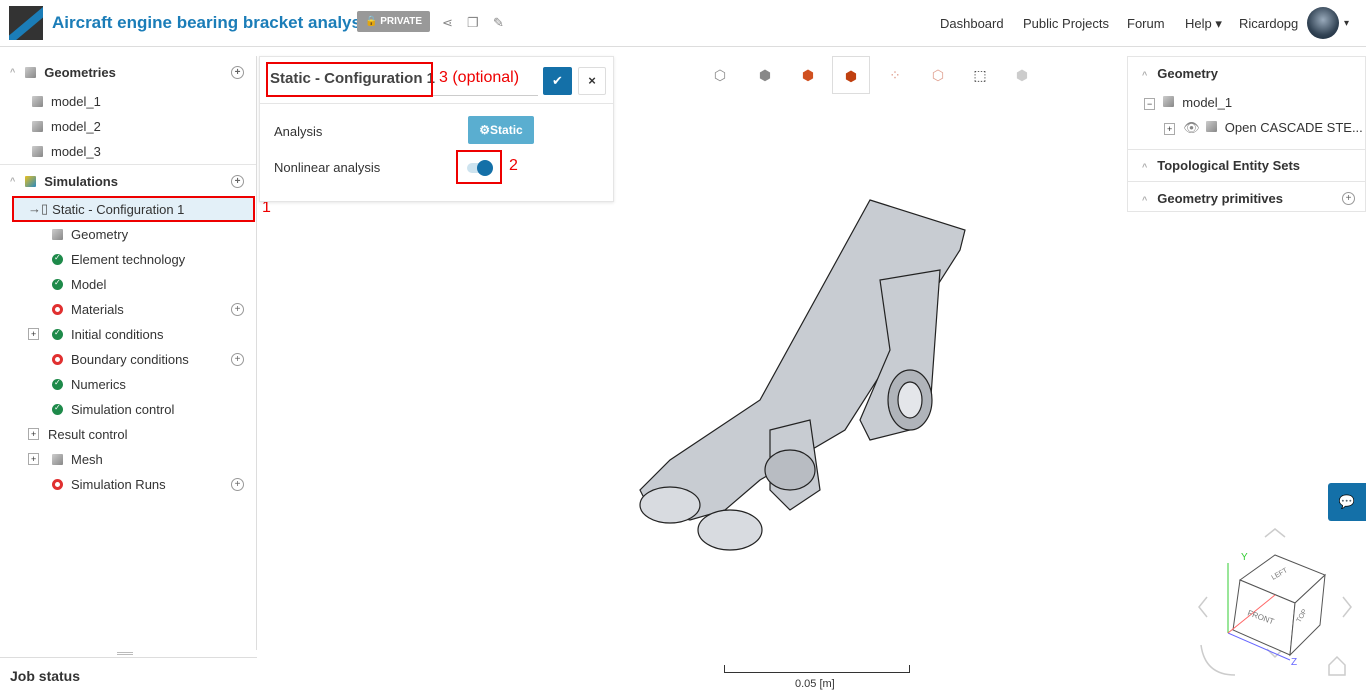  What do you see at coordinates (128, 72) in the screenshot?
I see `geometries-header: ^ Geometries +` at bounding box center [128, 72].